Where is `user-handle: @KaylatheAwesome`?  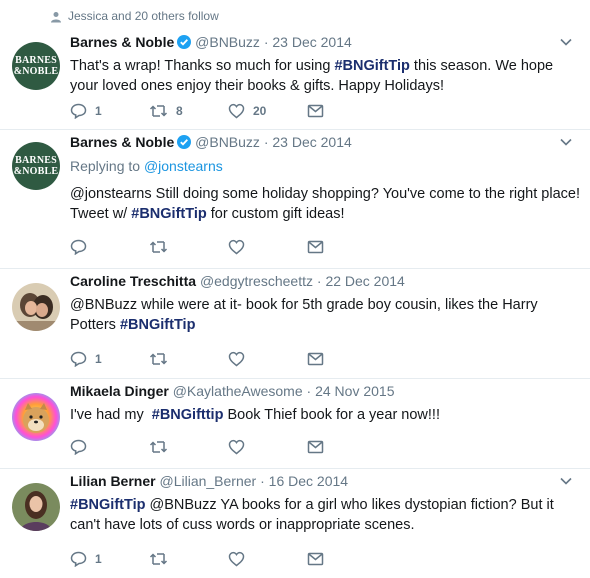
user-handle: @KaylatheAwesome is located at coordinates (238, 391).